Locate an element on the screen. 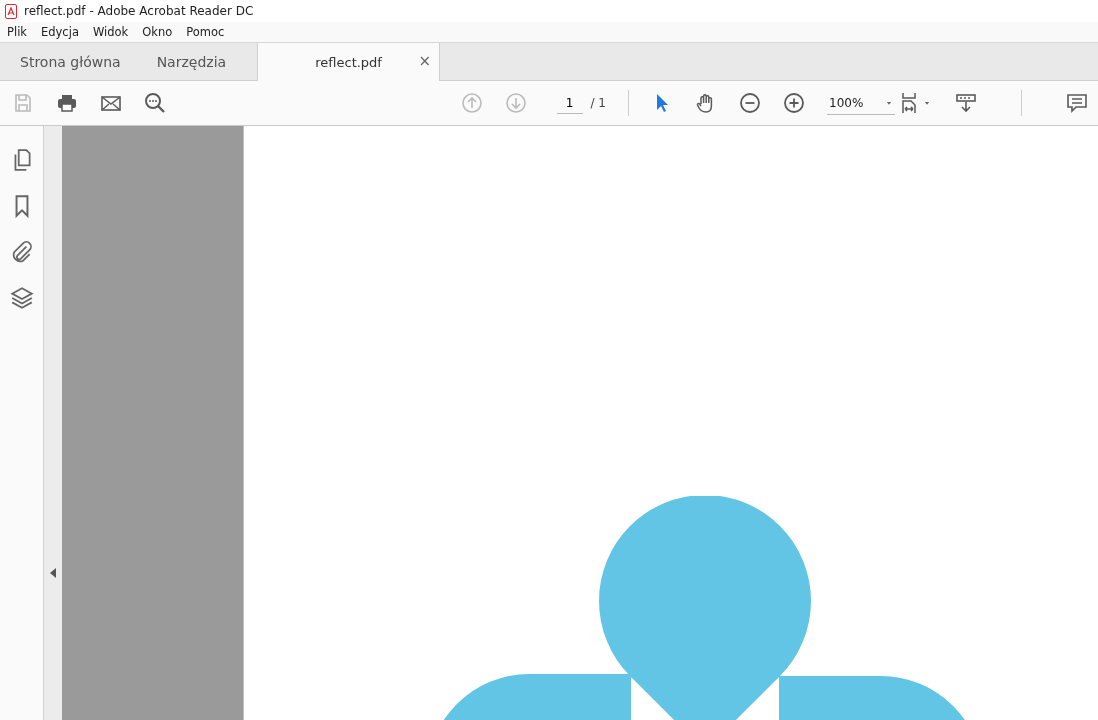  pdf-file-icon is located at coordinates (11, 11).